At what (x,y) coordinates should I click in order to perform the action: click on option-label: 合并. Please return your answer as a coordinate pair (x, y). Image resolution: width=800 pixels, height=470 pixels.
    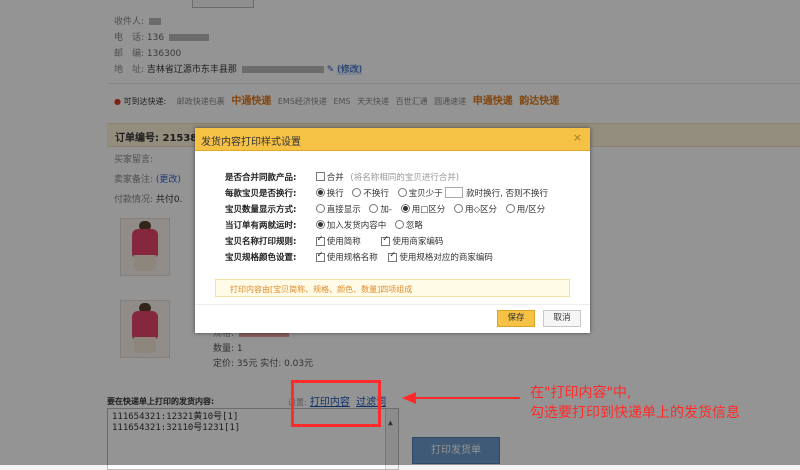
    Looking at the image, I should click on (335, 178).